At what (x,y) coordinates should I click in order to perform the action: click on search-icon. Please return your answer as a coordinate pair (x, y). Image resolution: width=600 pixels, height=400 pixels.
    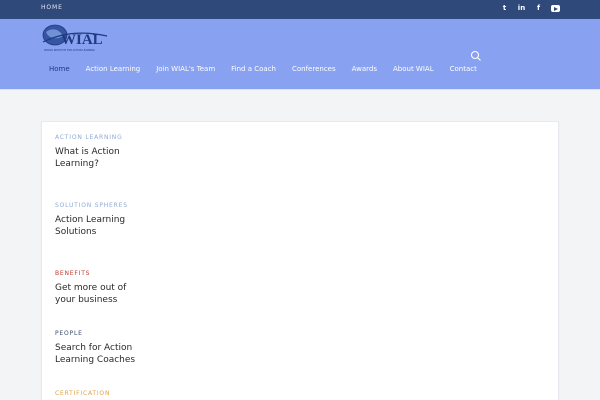
    Looking at the image, I should click on (476, 56).